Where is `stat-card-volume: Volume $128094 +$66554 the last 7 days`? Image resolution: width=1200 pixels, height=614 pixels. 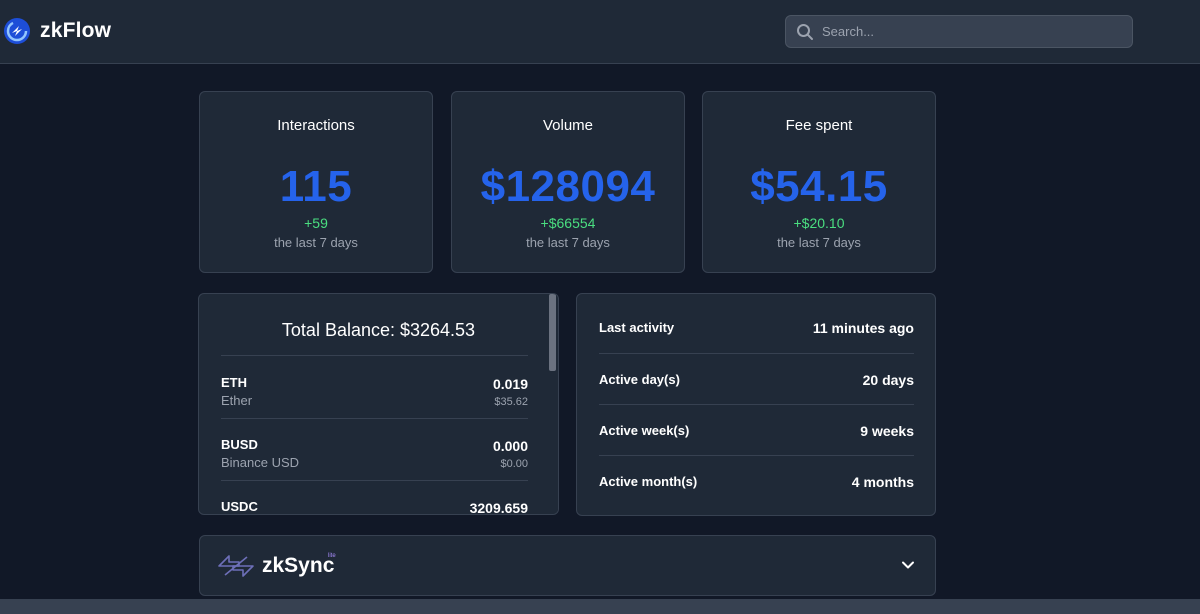 stat-card-volume: Volume $128094 +$66554 the last 7 days is located at coordinates (568, 182).